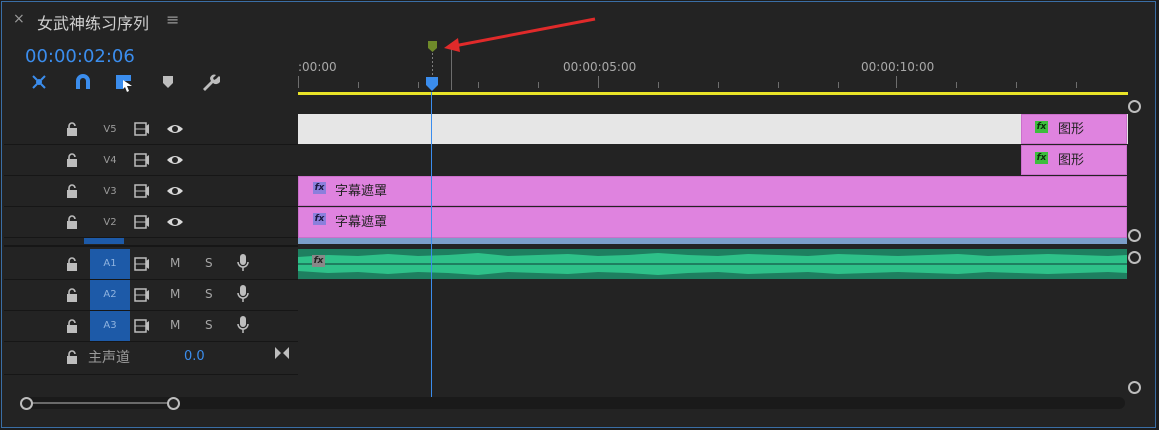 Image resolution: width=1159 pixels, height=430 pixels. I want to click on clip-subtitle-mask-v3: fx 字幕遮罩, so click(712, 191).